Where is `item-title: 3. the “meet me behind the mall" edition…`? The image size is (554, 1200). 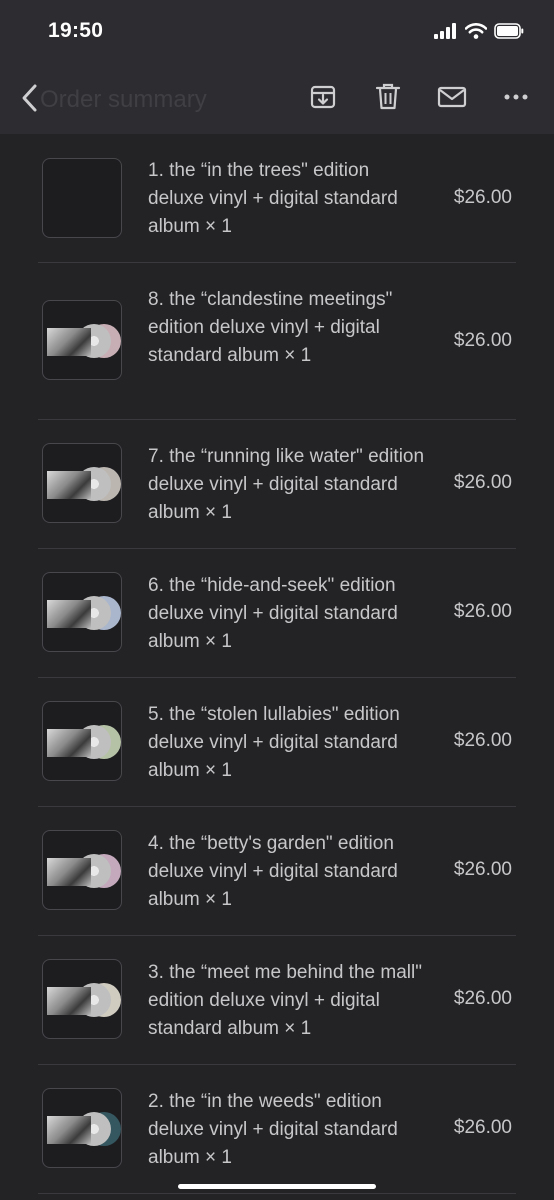 item-title: 3. the “meet me behind the mall" edition… is located at coordinates (285, 1000).